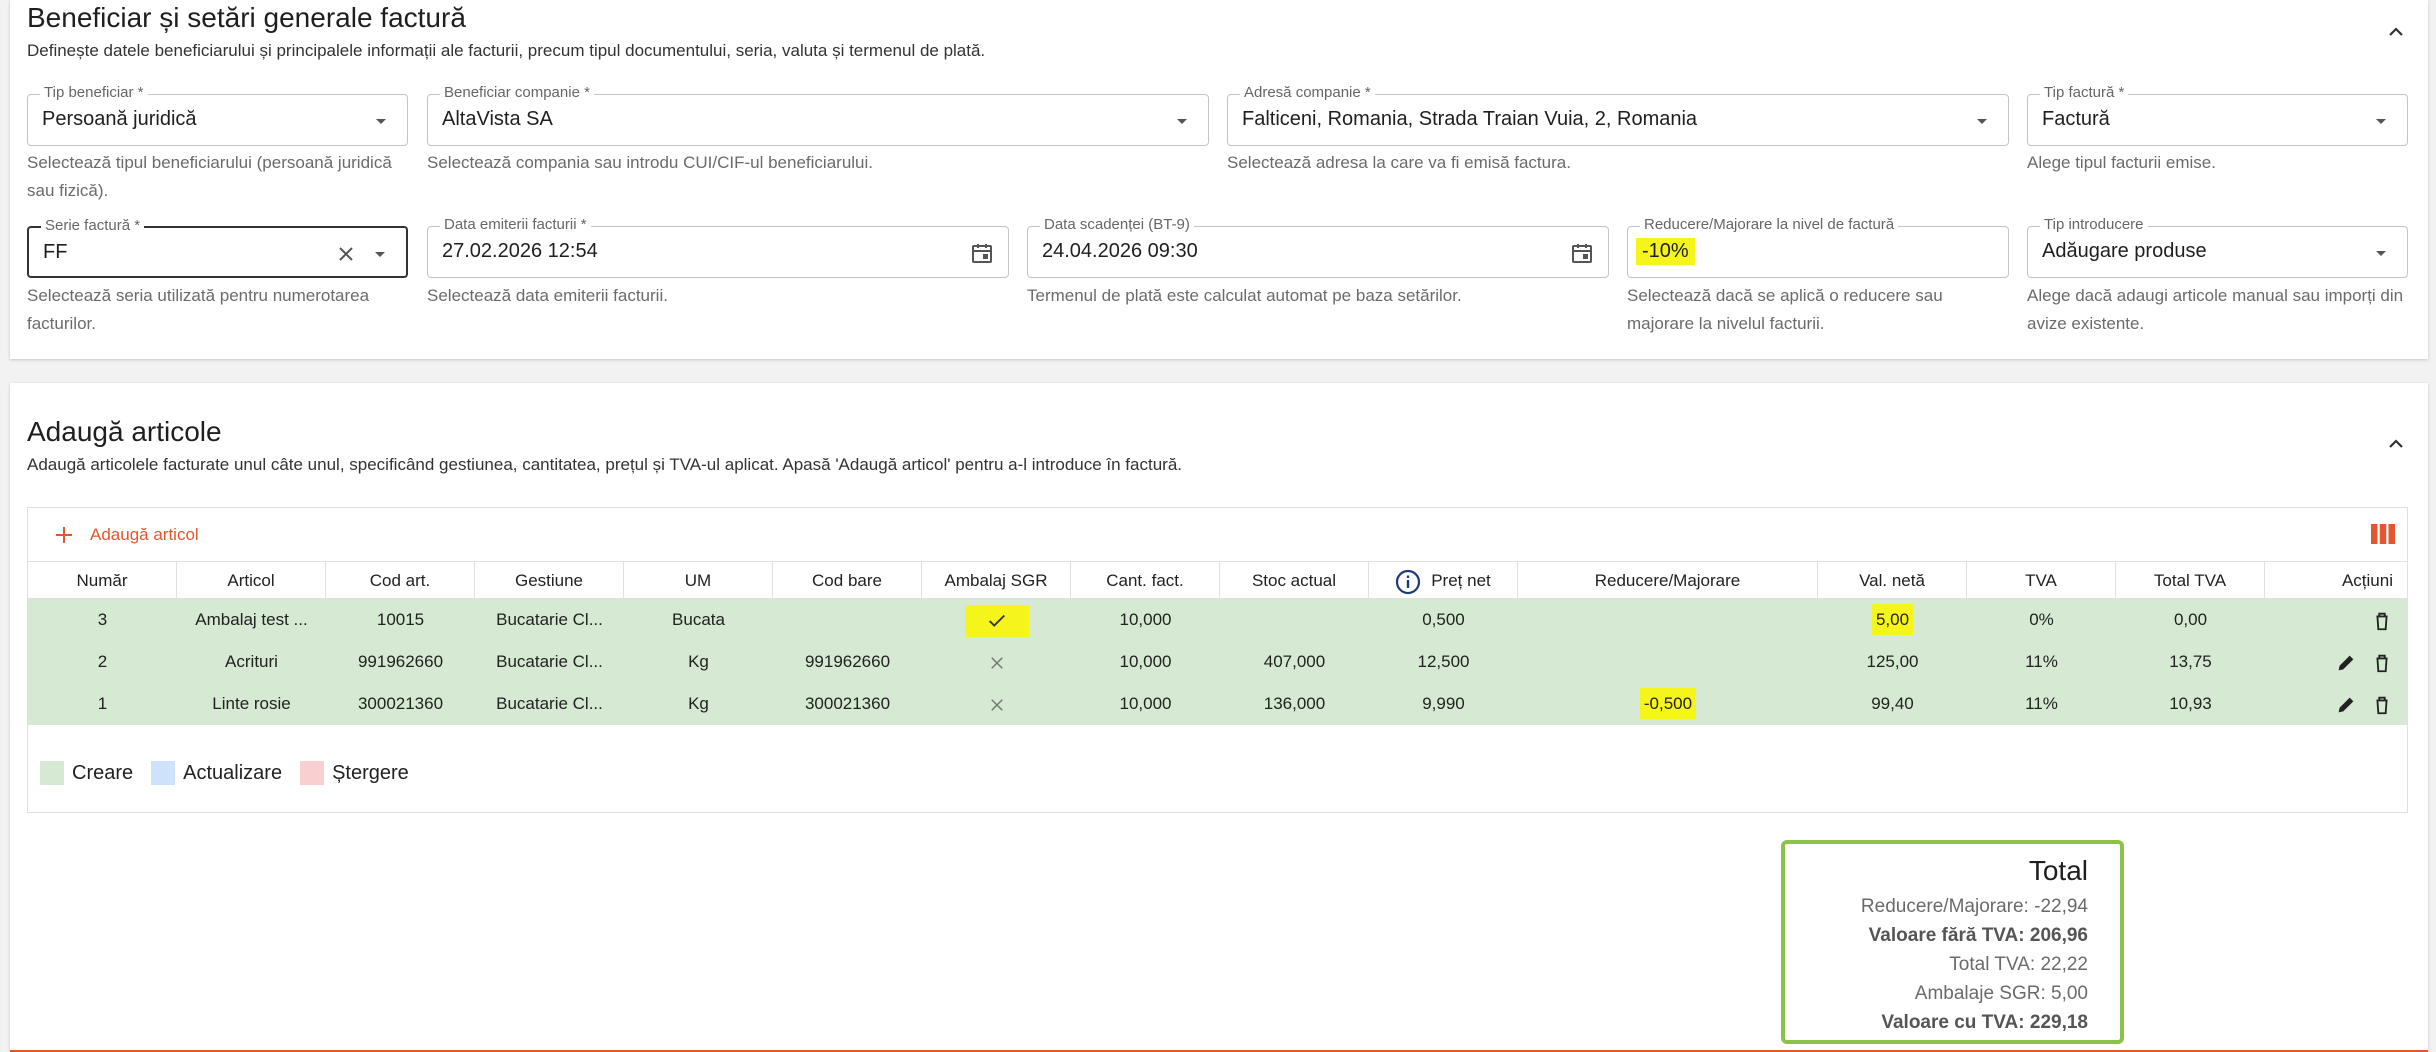 Image resolution: width=2436 pixels, height=1052 pixels. I want to click on column-header: TVA, so click(2041, 580).